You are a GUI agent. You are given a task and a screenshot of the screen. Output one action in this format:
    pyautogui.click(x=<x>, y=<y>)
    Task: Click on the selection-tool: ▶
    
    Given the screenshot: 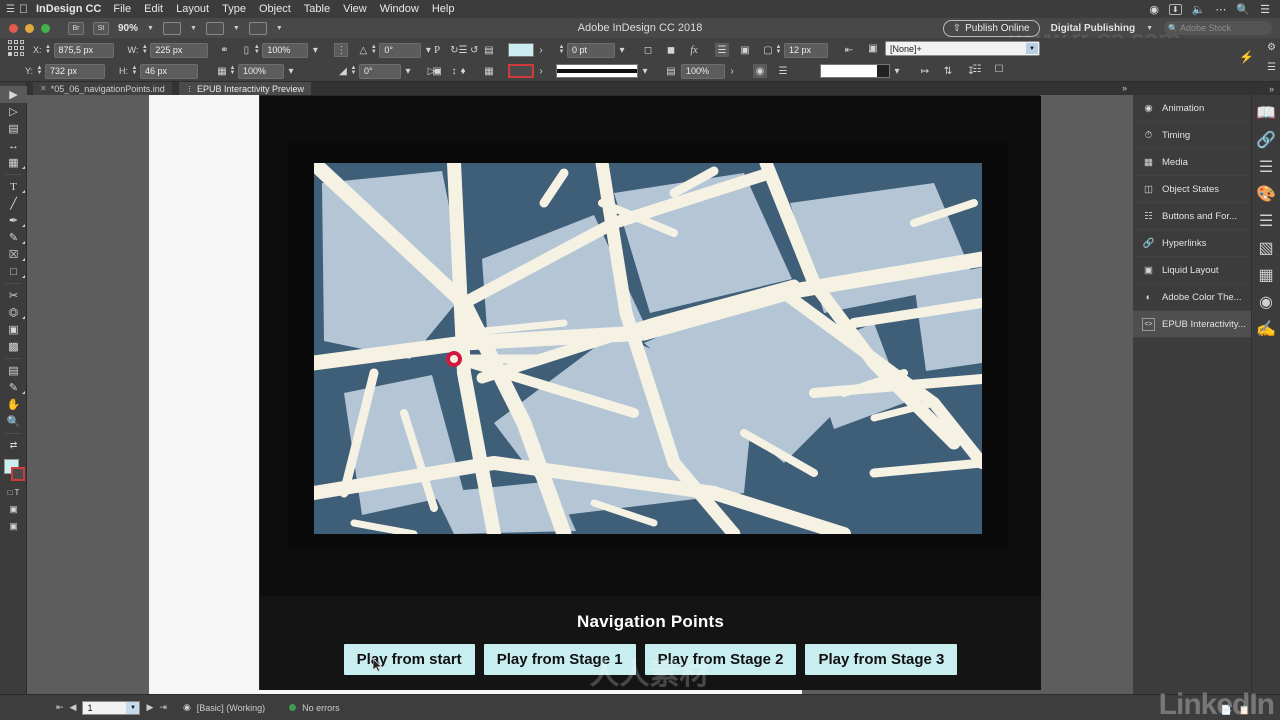 What is the action you would take?
    pyautogui.click(x=13, y=94)
    